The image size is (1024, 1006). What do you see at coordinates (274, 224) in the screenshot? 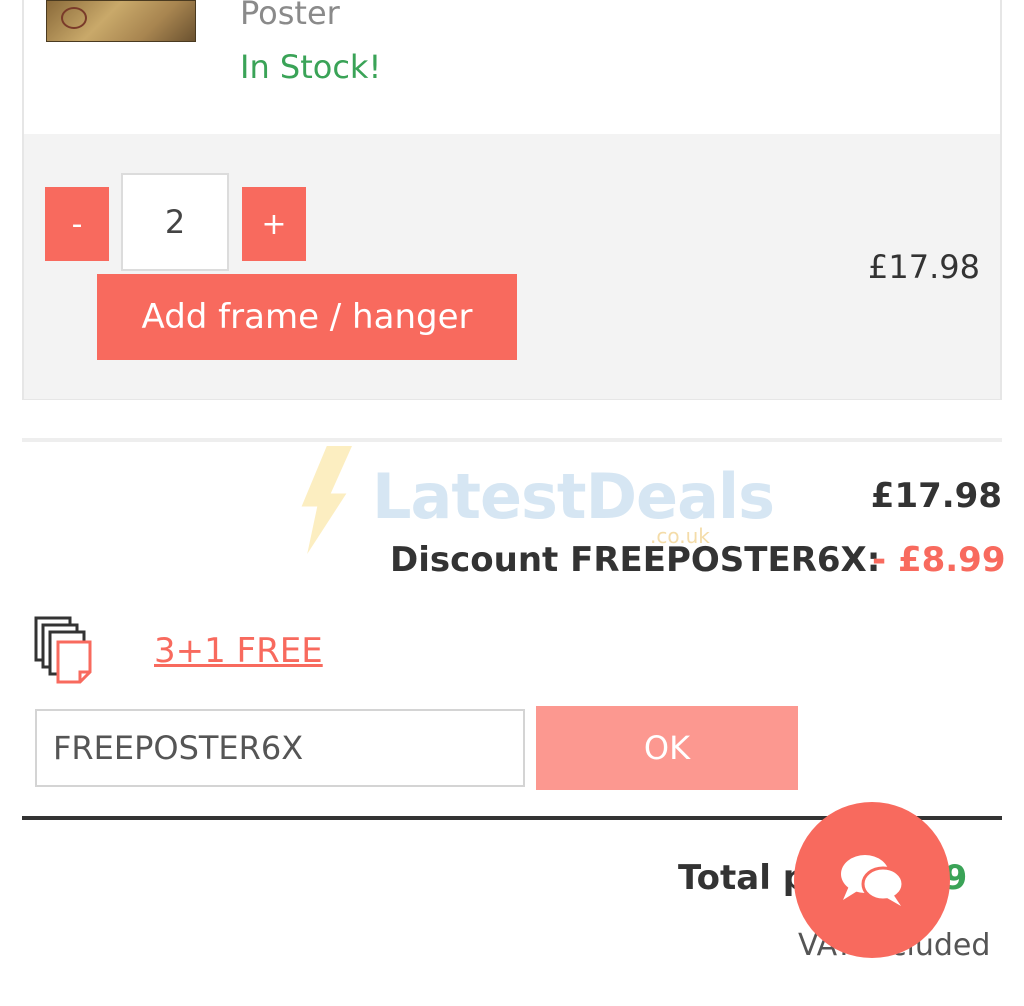
I see `quantity-increase-button: +` at bounding box center [274, 224].